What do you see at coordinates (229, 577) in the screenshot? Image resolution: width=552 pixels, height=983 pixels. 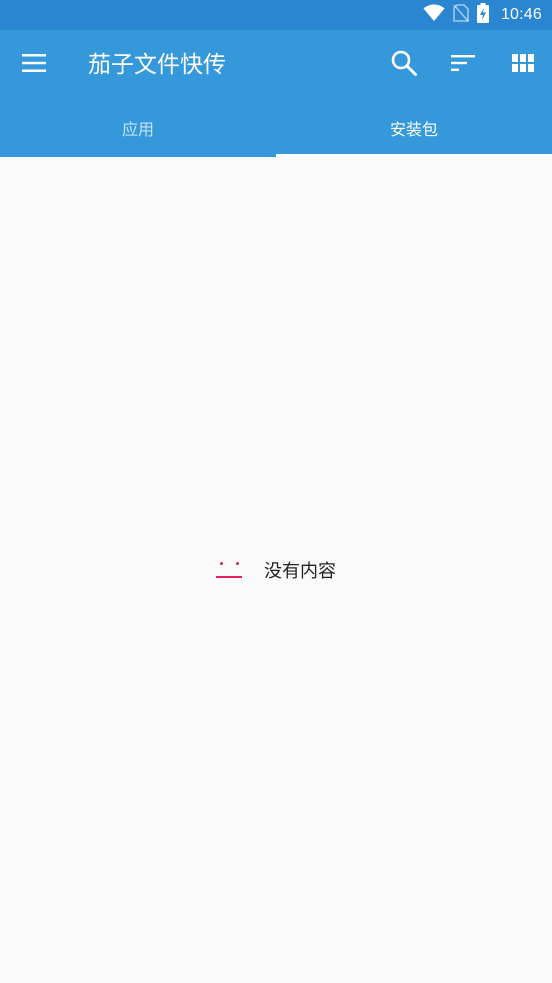 I see `empty-face-mouth` at bounding box center [229, 577].